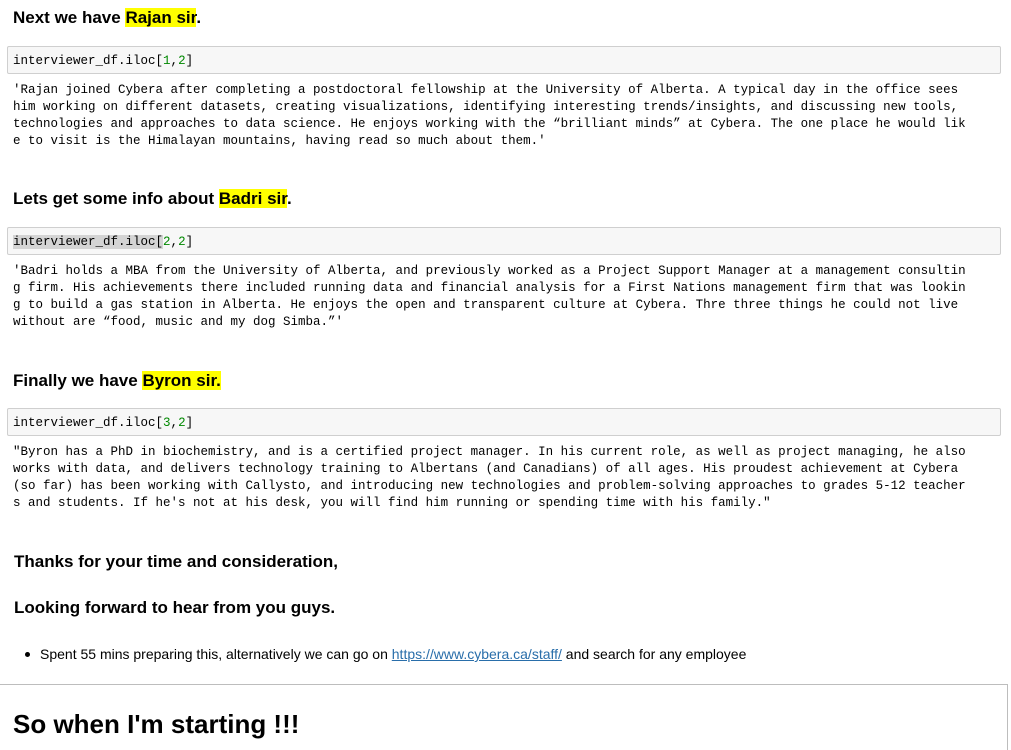 The height and width of the screenshot is (750, 1011). I want to click on code-index-row: 2, so click(167, 242).